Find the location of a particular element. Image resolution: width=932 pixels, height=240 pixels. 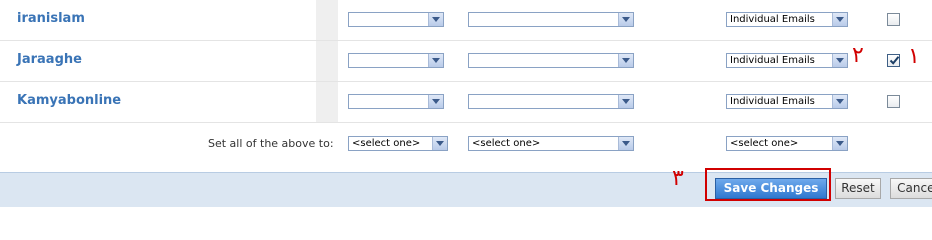

annotation-number-two: ٢ is located at coordinates (858, 55).